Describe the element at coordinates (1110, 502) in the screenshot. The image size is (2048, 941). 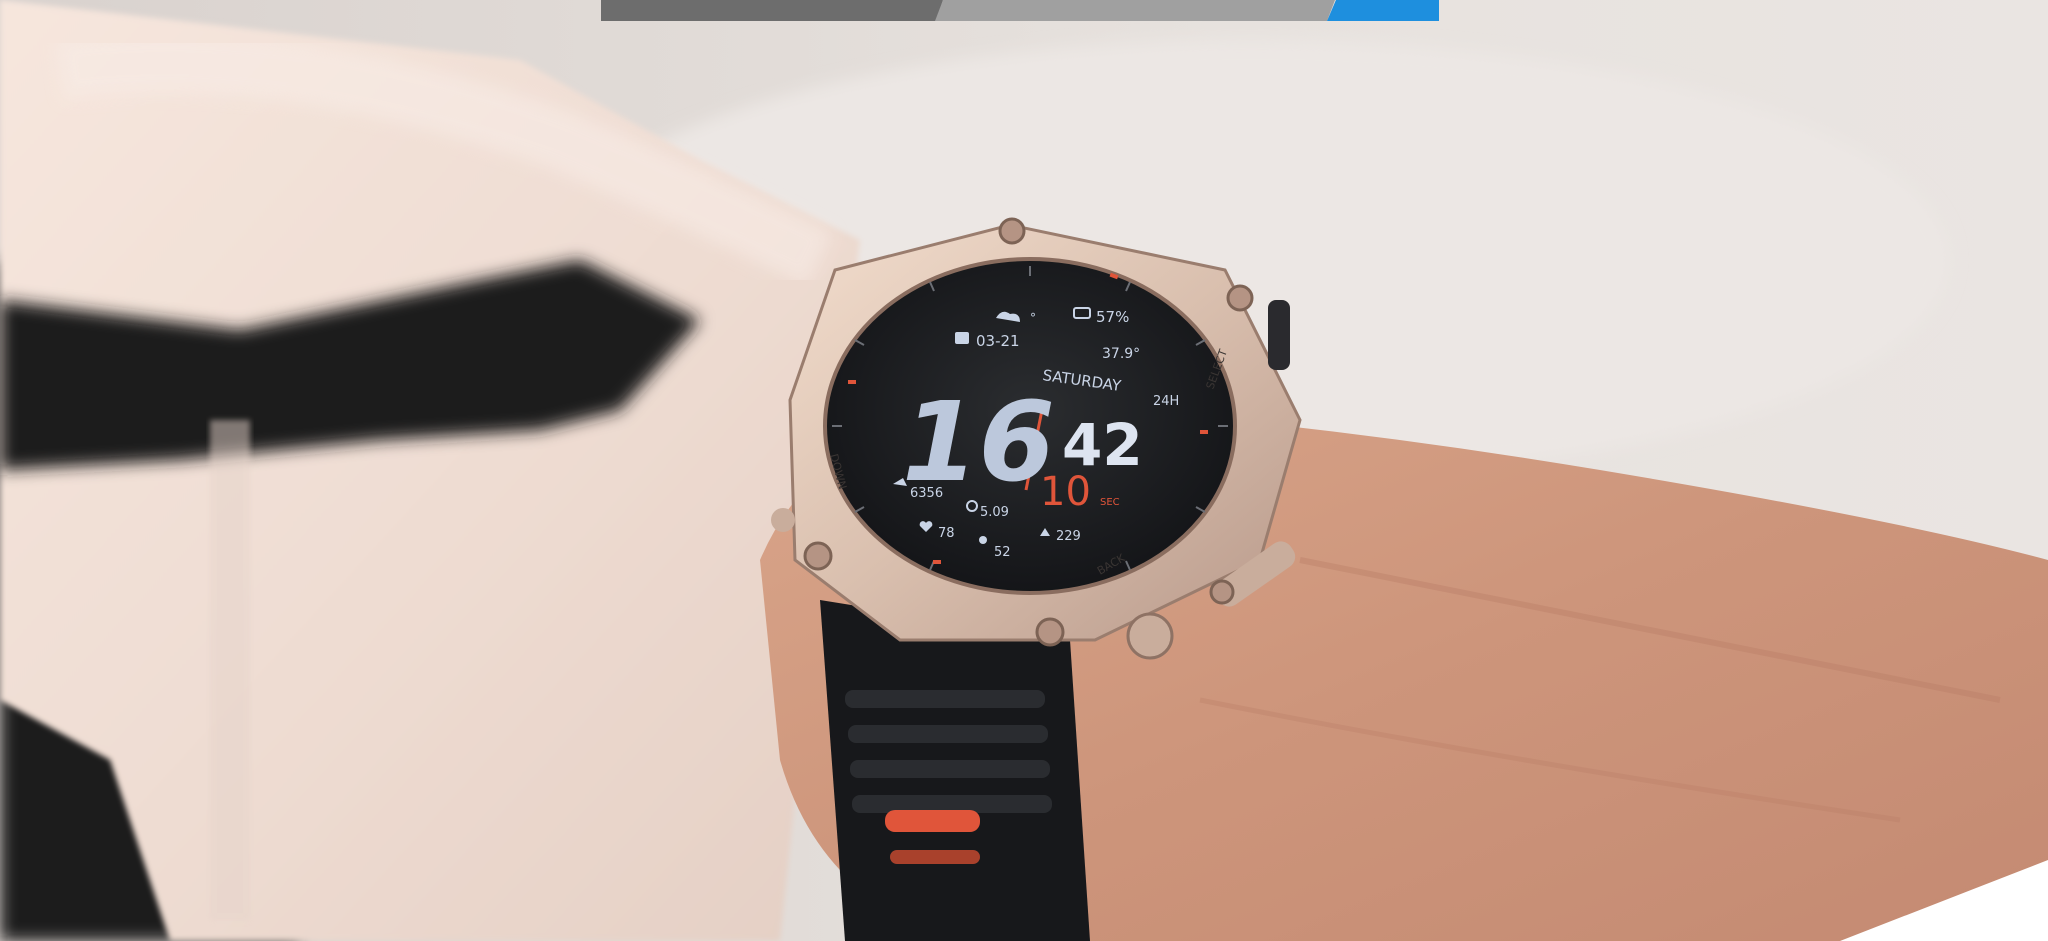
I see `seconds-suffix: SEC` at that location.